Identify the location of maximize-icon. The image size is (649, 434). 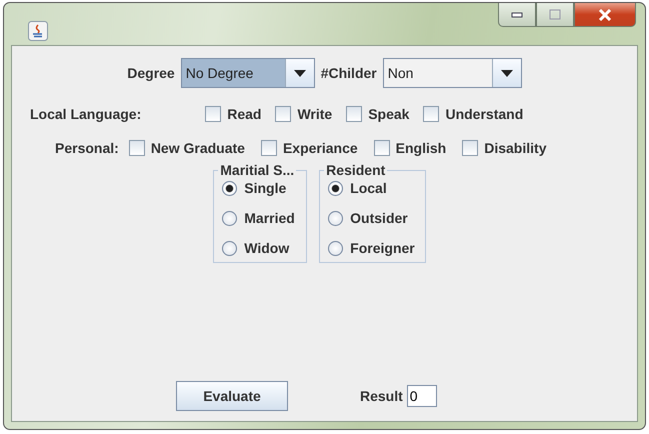
(555, 14).